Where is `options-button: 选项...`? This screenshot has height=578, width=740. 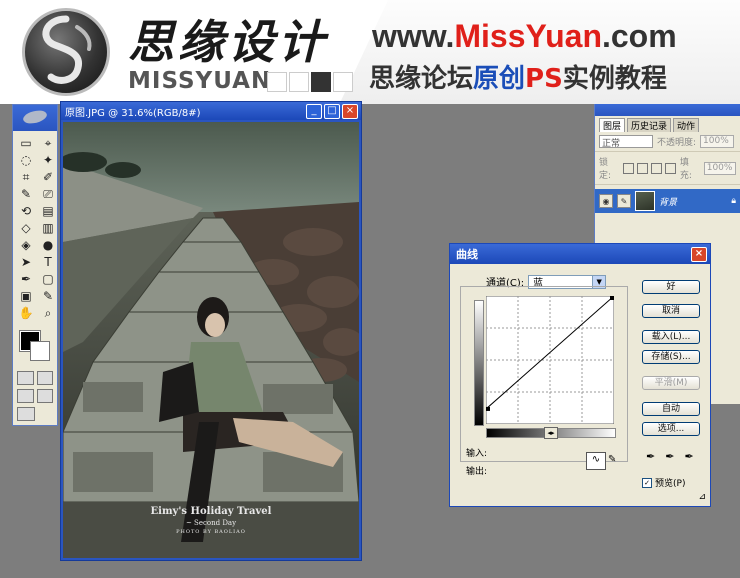
options-button: 选项... is located at coordinates (671, 429).